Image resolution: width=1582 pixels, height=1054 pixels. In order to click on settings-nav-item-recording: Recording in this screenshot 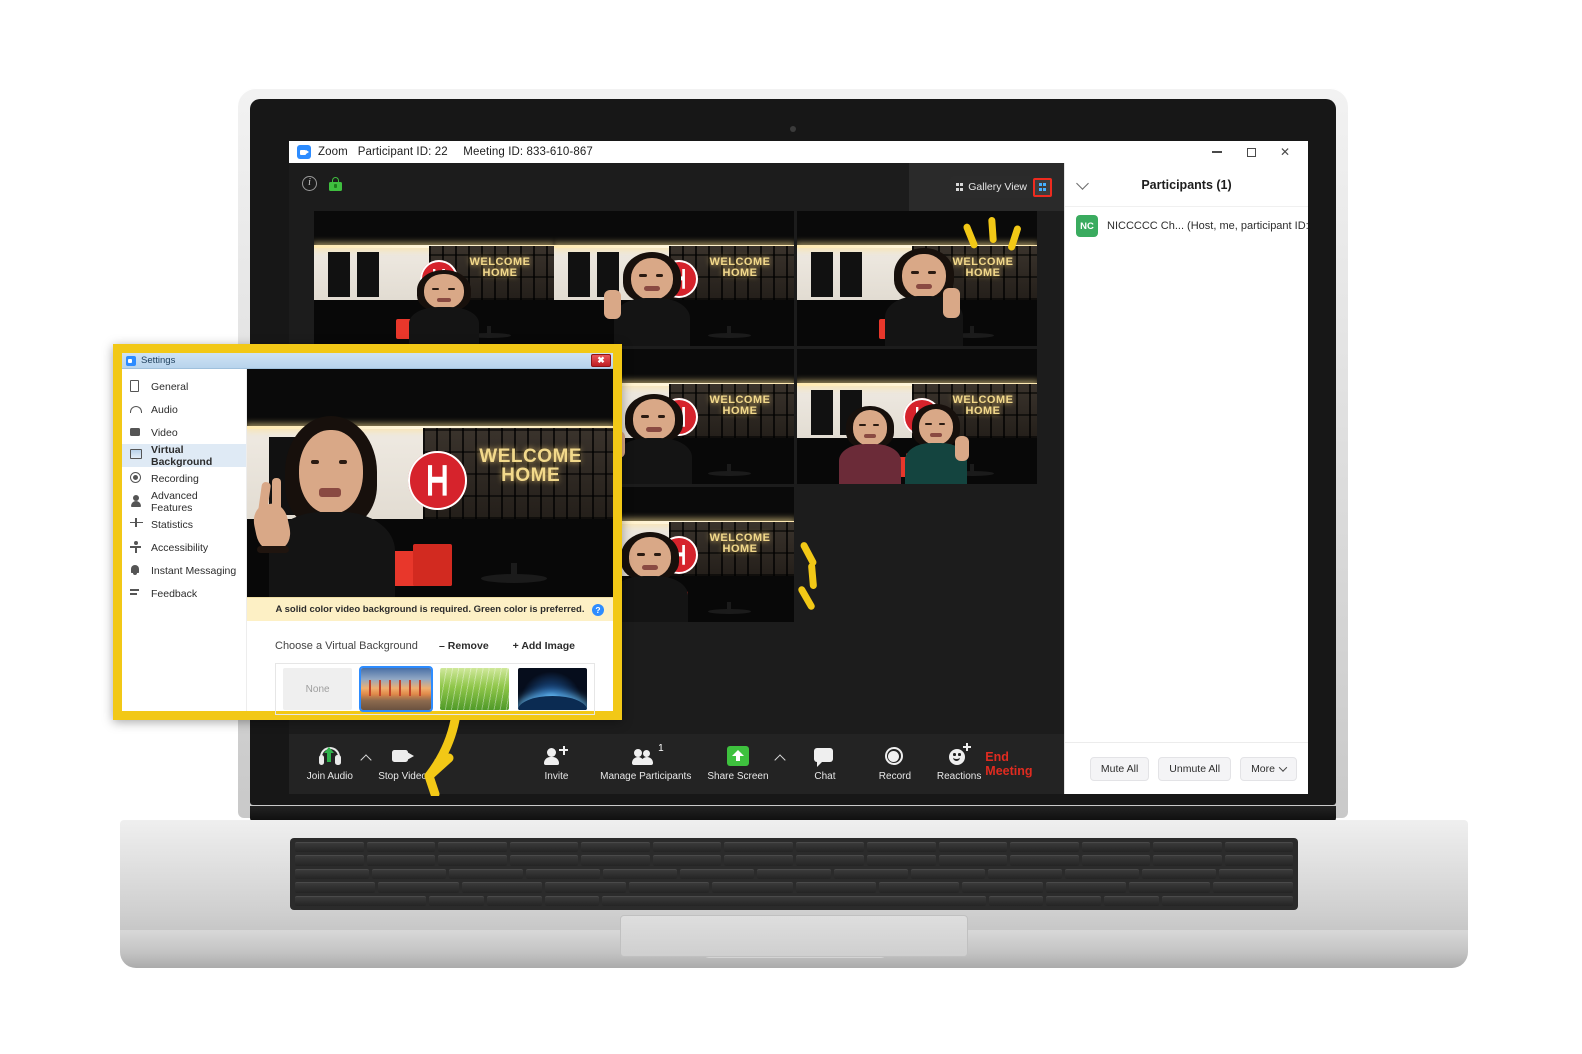, I will do `click(184, 478)`.